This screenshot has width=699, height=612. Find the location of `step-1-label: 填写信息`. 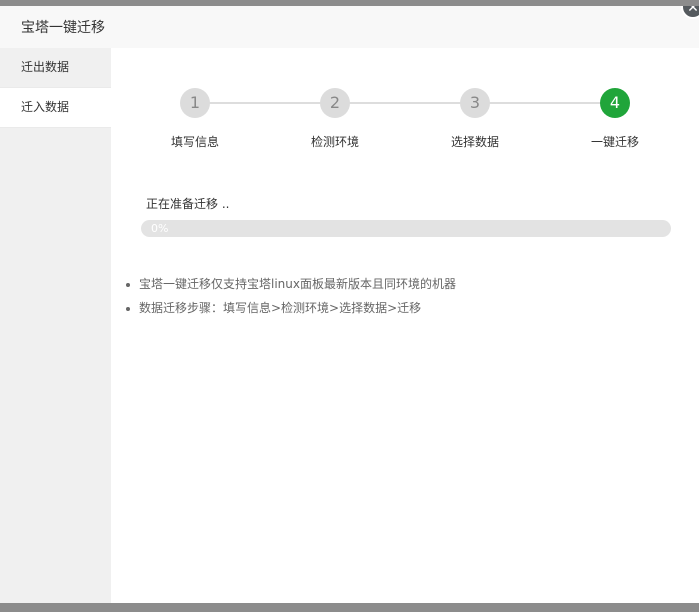

step-1-label: 填写信息 is located at coordinates (194, 142).